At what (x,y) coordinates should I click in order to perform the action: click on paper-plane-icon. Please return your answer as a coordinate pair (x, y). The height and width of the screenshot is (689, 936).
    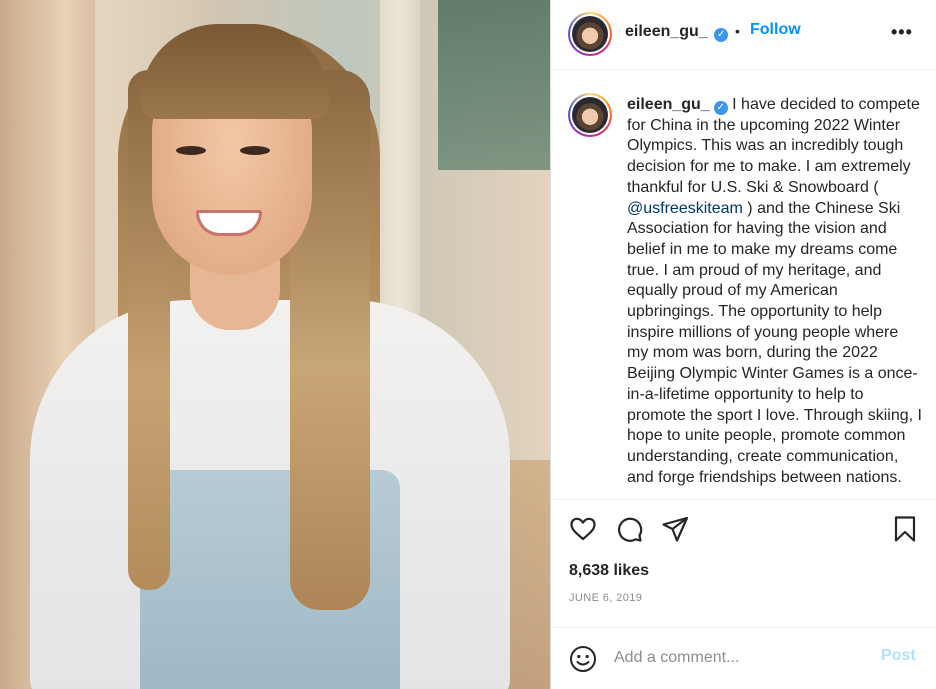
    Looking at the image, I should click on (675, 529).